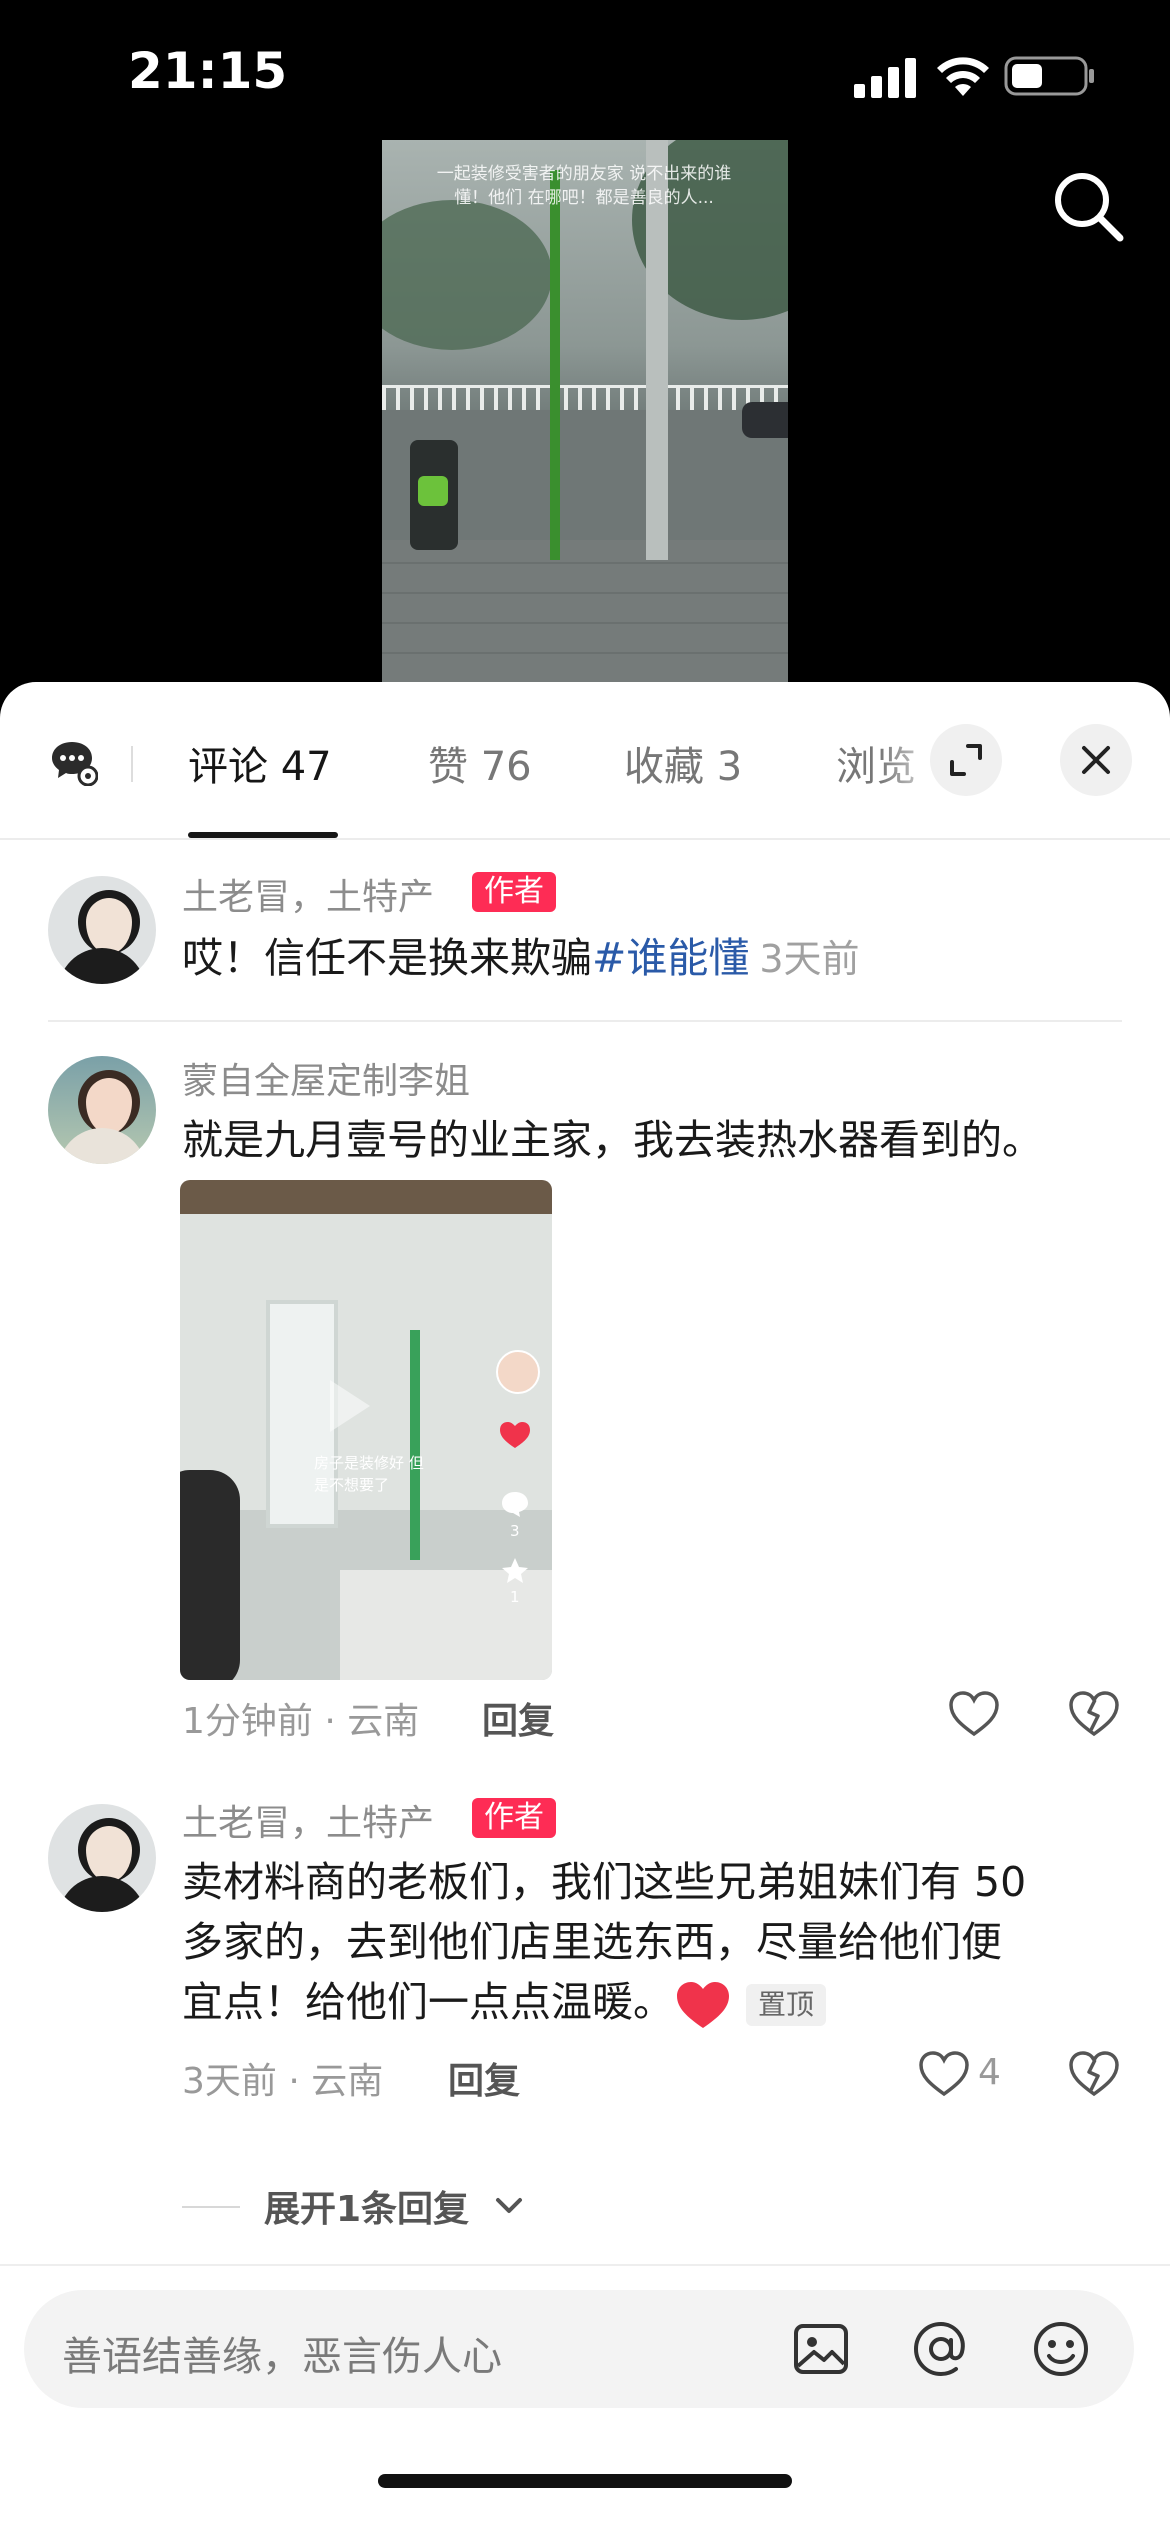 The height and width of the screenshot is (2534, 1170). I want to click on pinned-badge: 置顶, so click(786, 2005).